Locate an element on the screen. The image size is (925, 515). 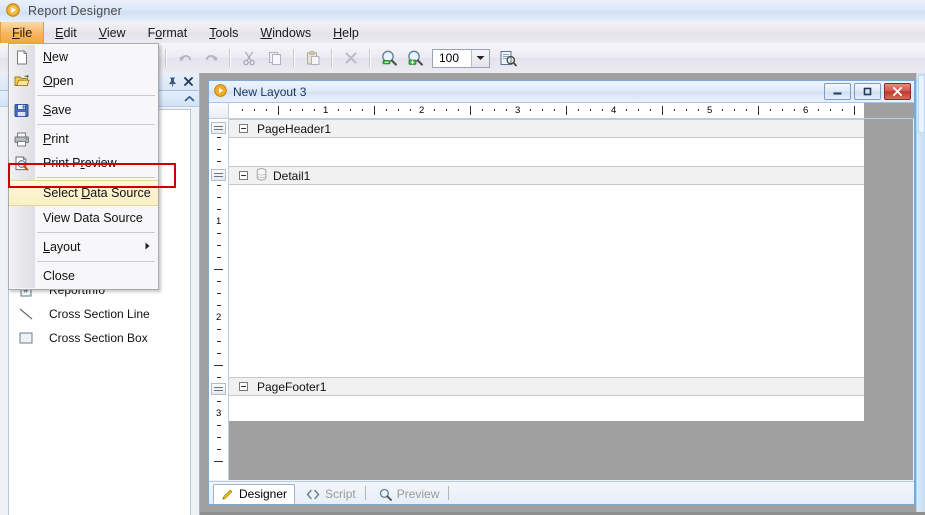
menu-tools: Tools is located at coordinates (223, 32).